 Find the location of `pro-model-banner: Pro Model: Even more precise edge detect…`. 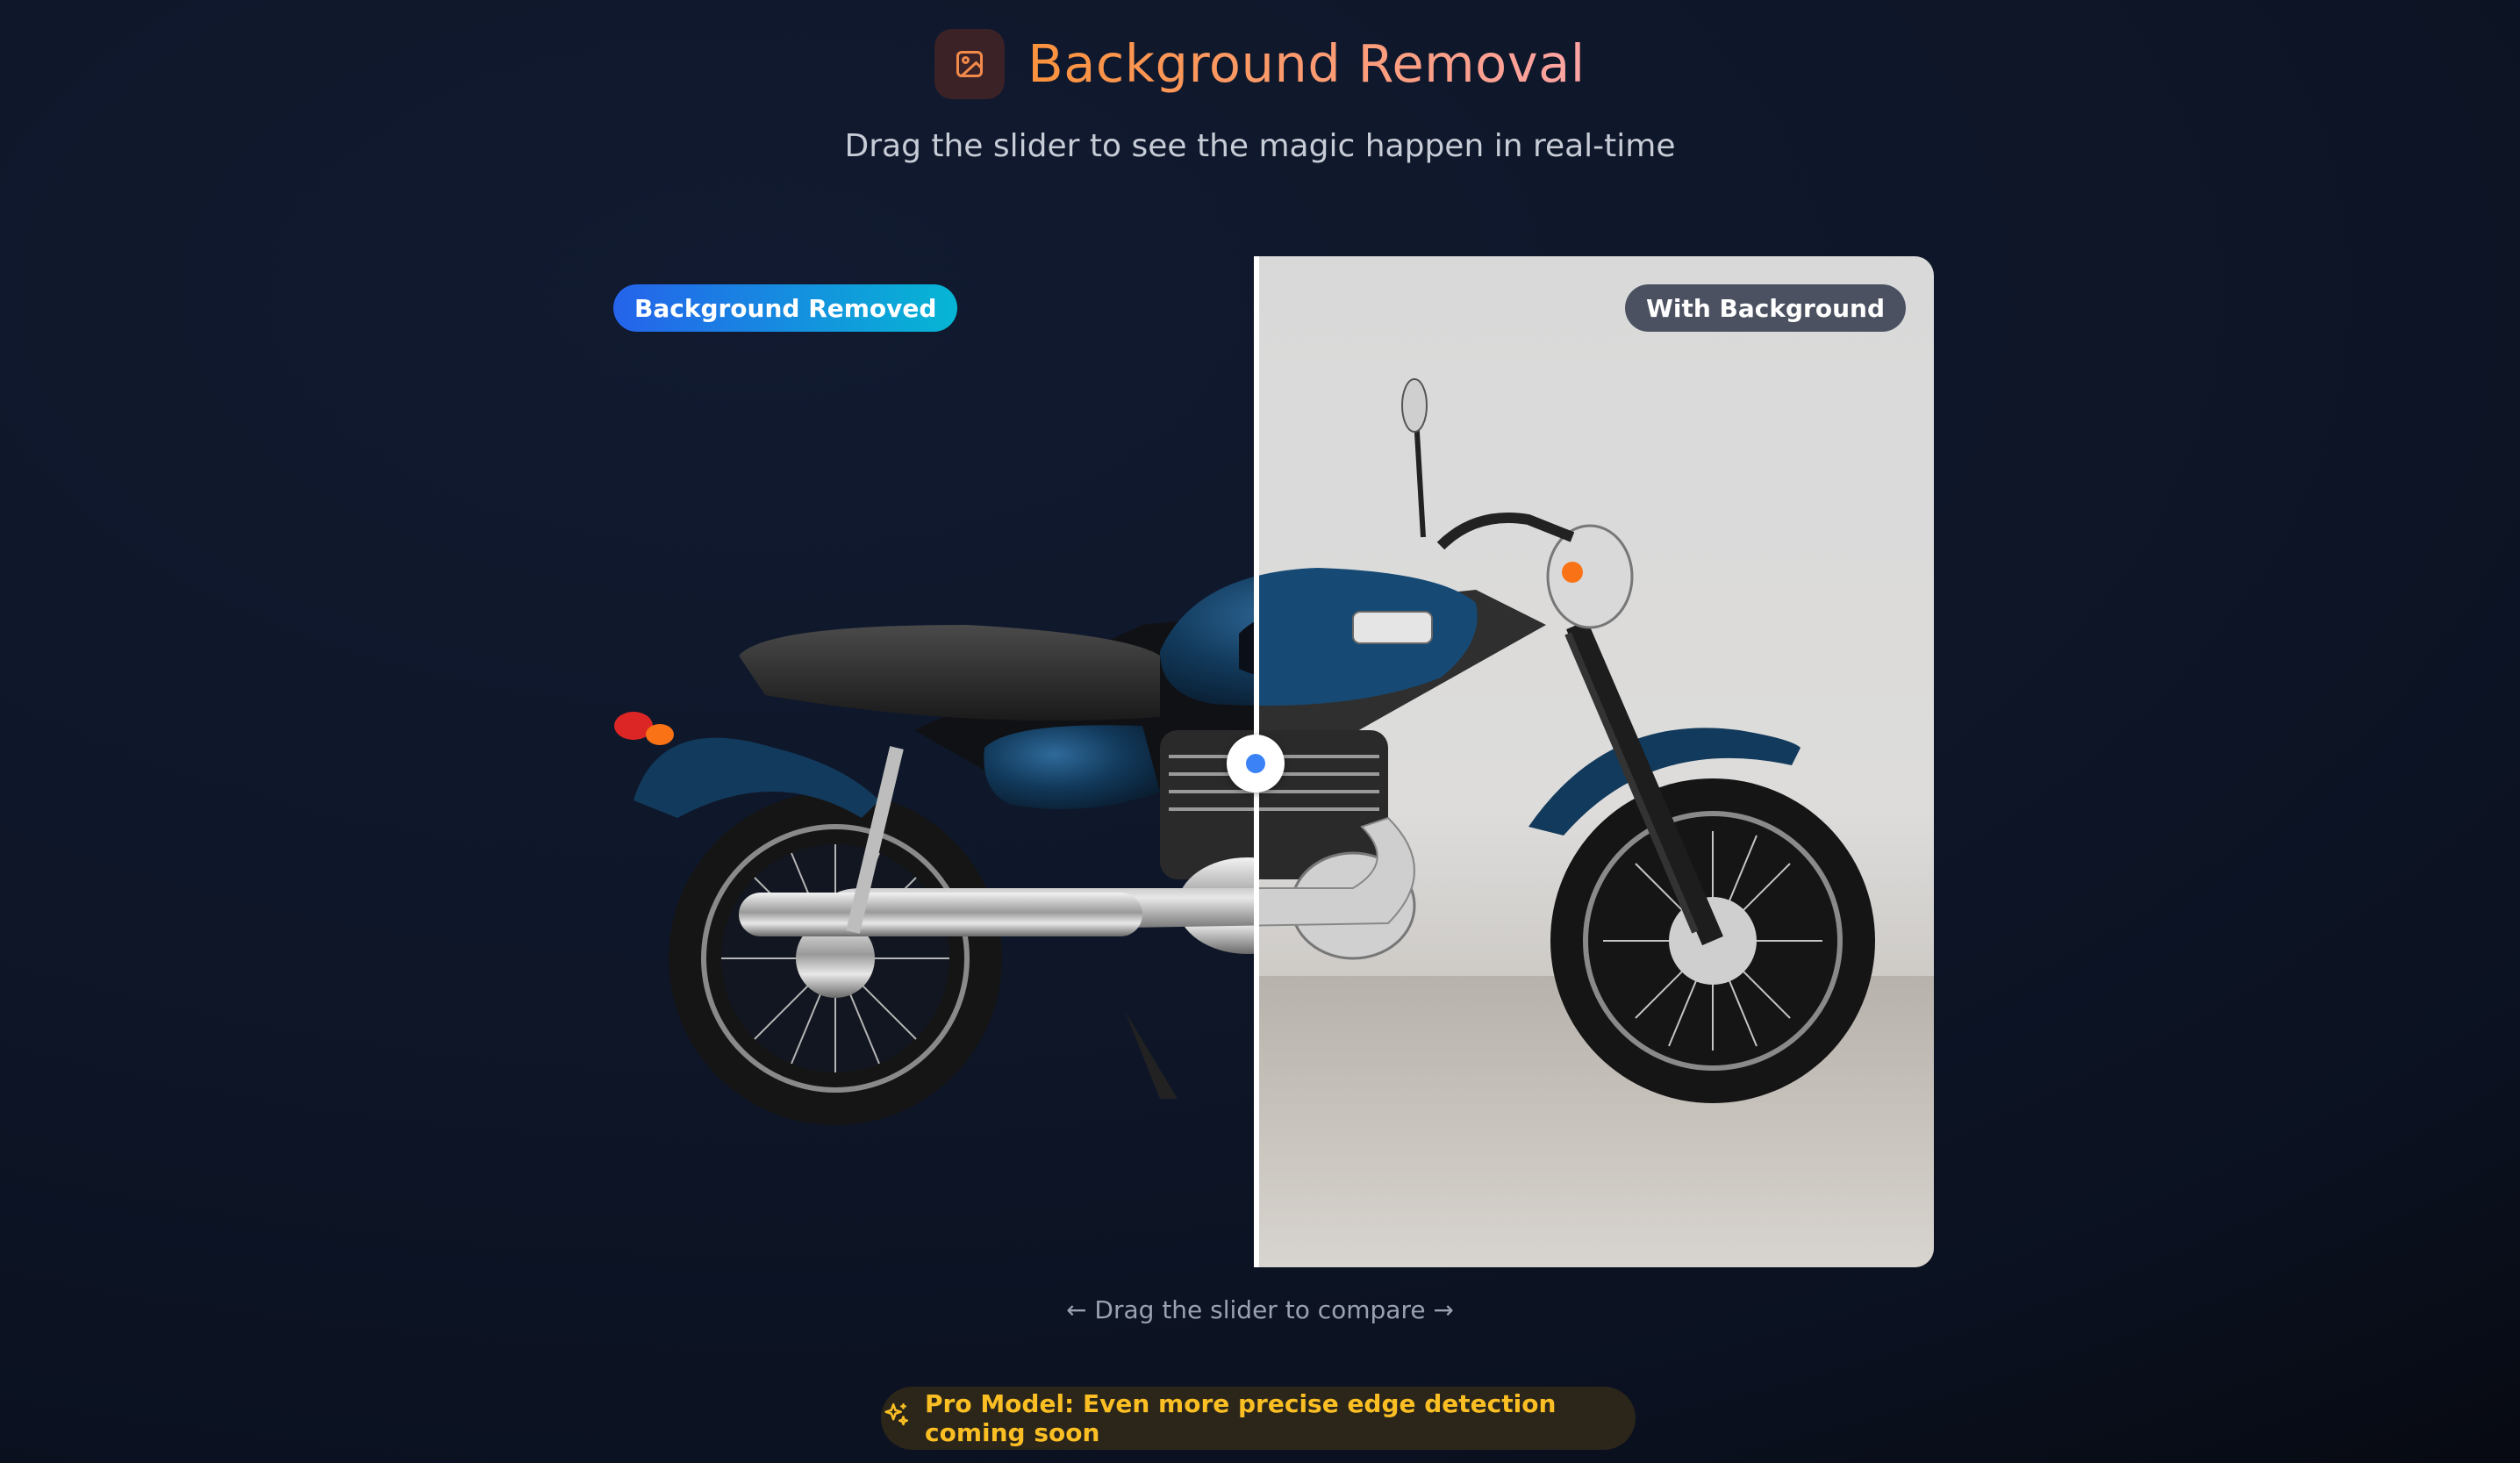

pro-model-banner: Pro Model: Even more precise edge detect… is located at coordinates (1258, 1419).